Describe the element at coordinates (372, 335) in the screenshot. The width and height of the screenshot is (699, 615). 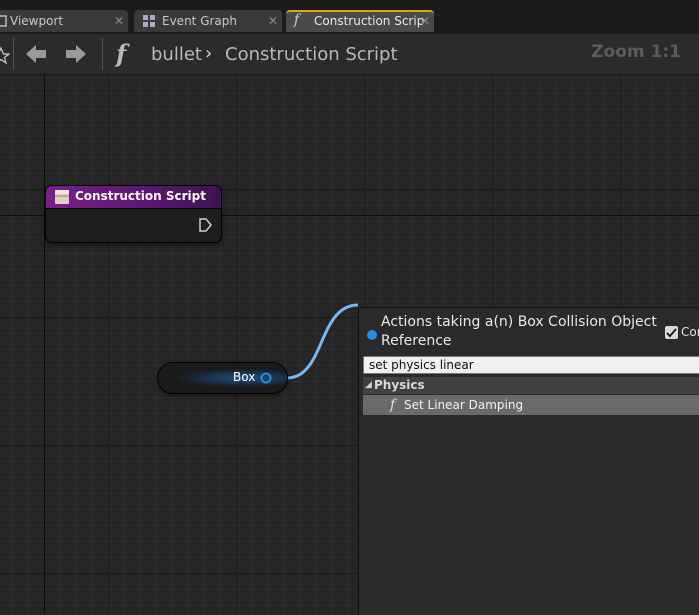
I see `object-pin-type-icon` at that location.